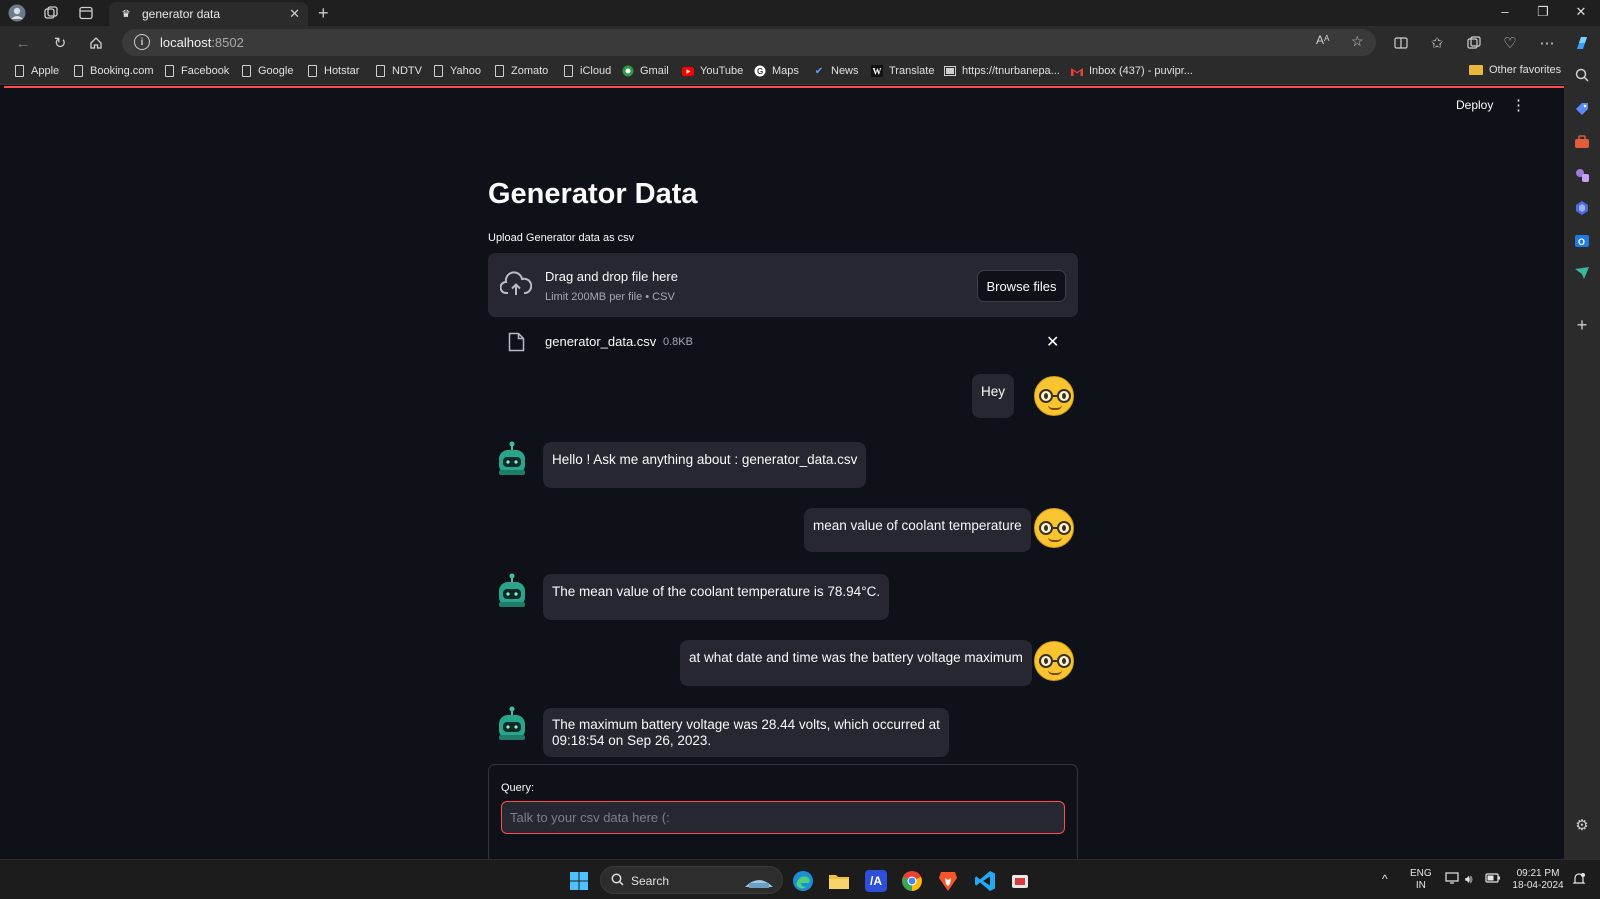 The height and width of the screenshot is (899, 1600). I want to click on header-decoration, so click(784, 87).